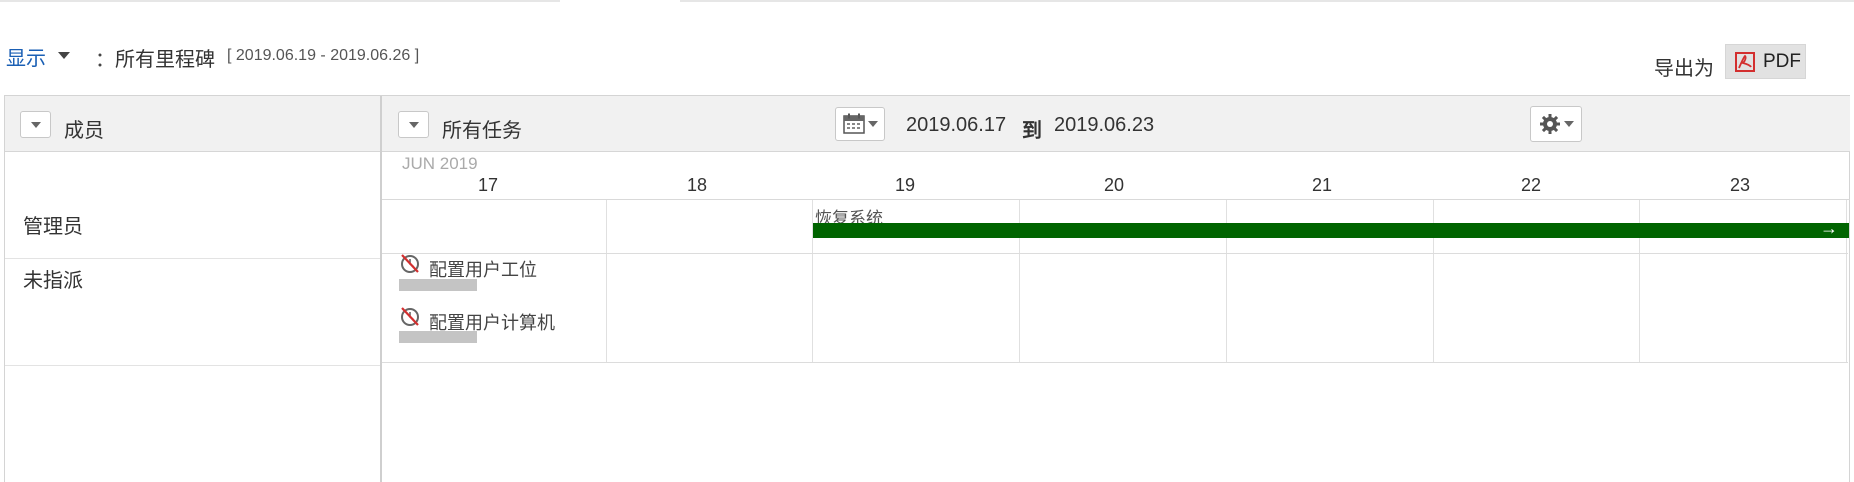 This screenshot has height=482, width=1854. Describe the element at coordinates (1104, 125) in the screenshot. I see `date-range-end: 2019.06.23` at that location.